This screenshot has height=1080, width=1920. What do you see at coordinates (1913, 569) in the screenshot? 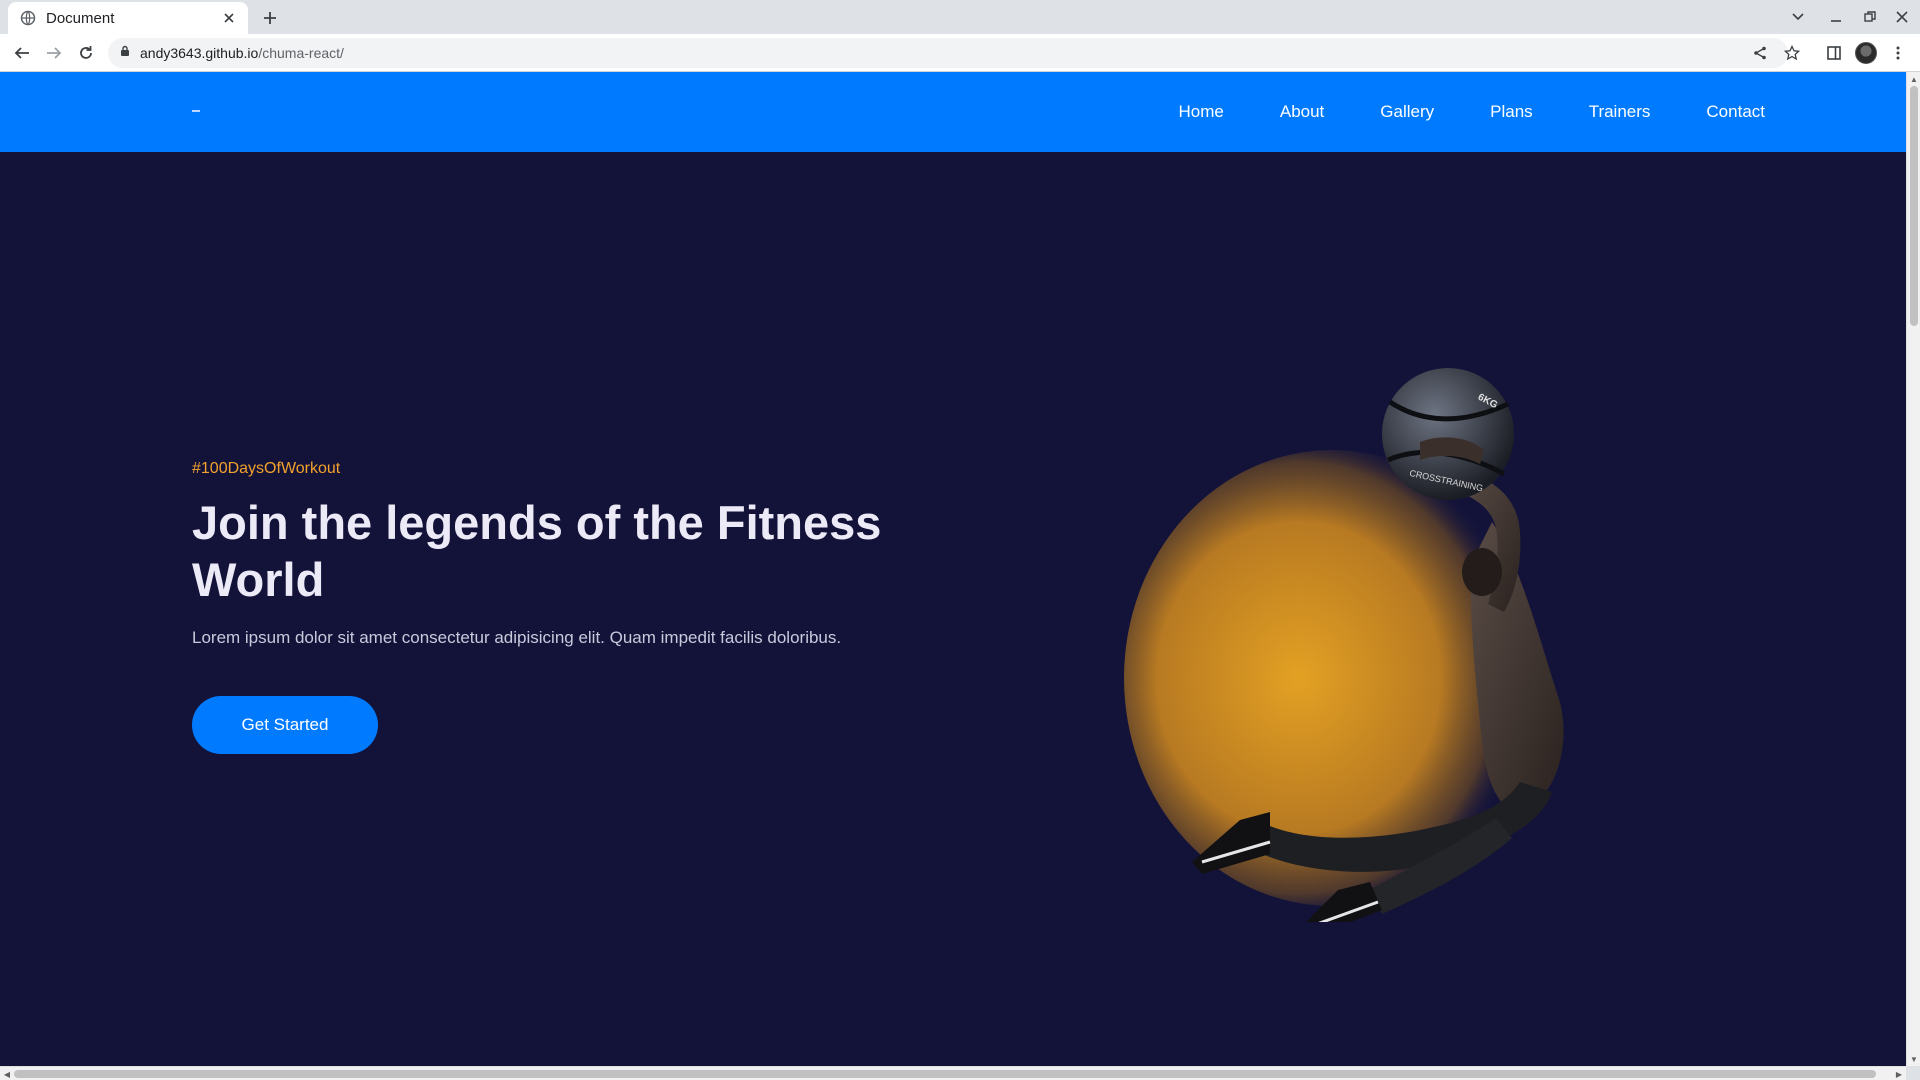
I see `vertical-scrollbar: ▲ ▼` at bounding box center [1913, 569].